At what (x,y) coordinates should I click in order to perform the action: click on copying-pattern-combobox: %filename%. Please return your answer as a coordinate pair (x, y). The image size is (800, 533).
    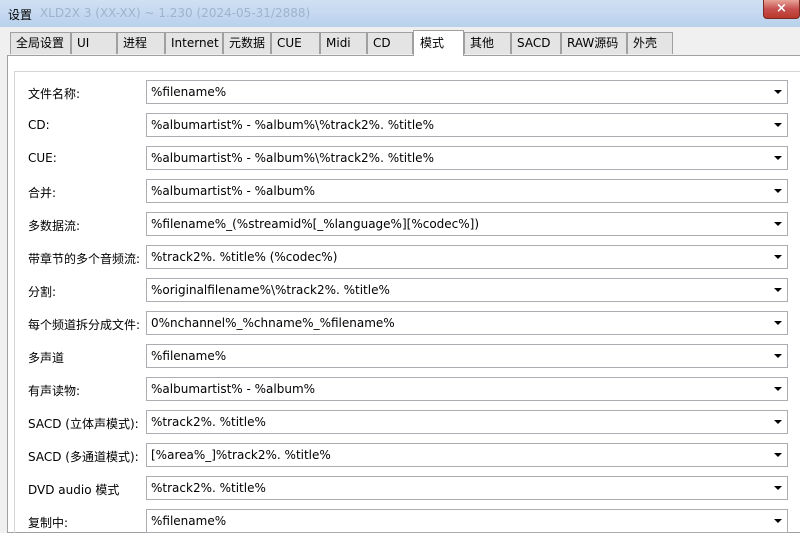
    Looking at the image, I should click on (467, 521).